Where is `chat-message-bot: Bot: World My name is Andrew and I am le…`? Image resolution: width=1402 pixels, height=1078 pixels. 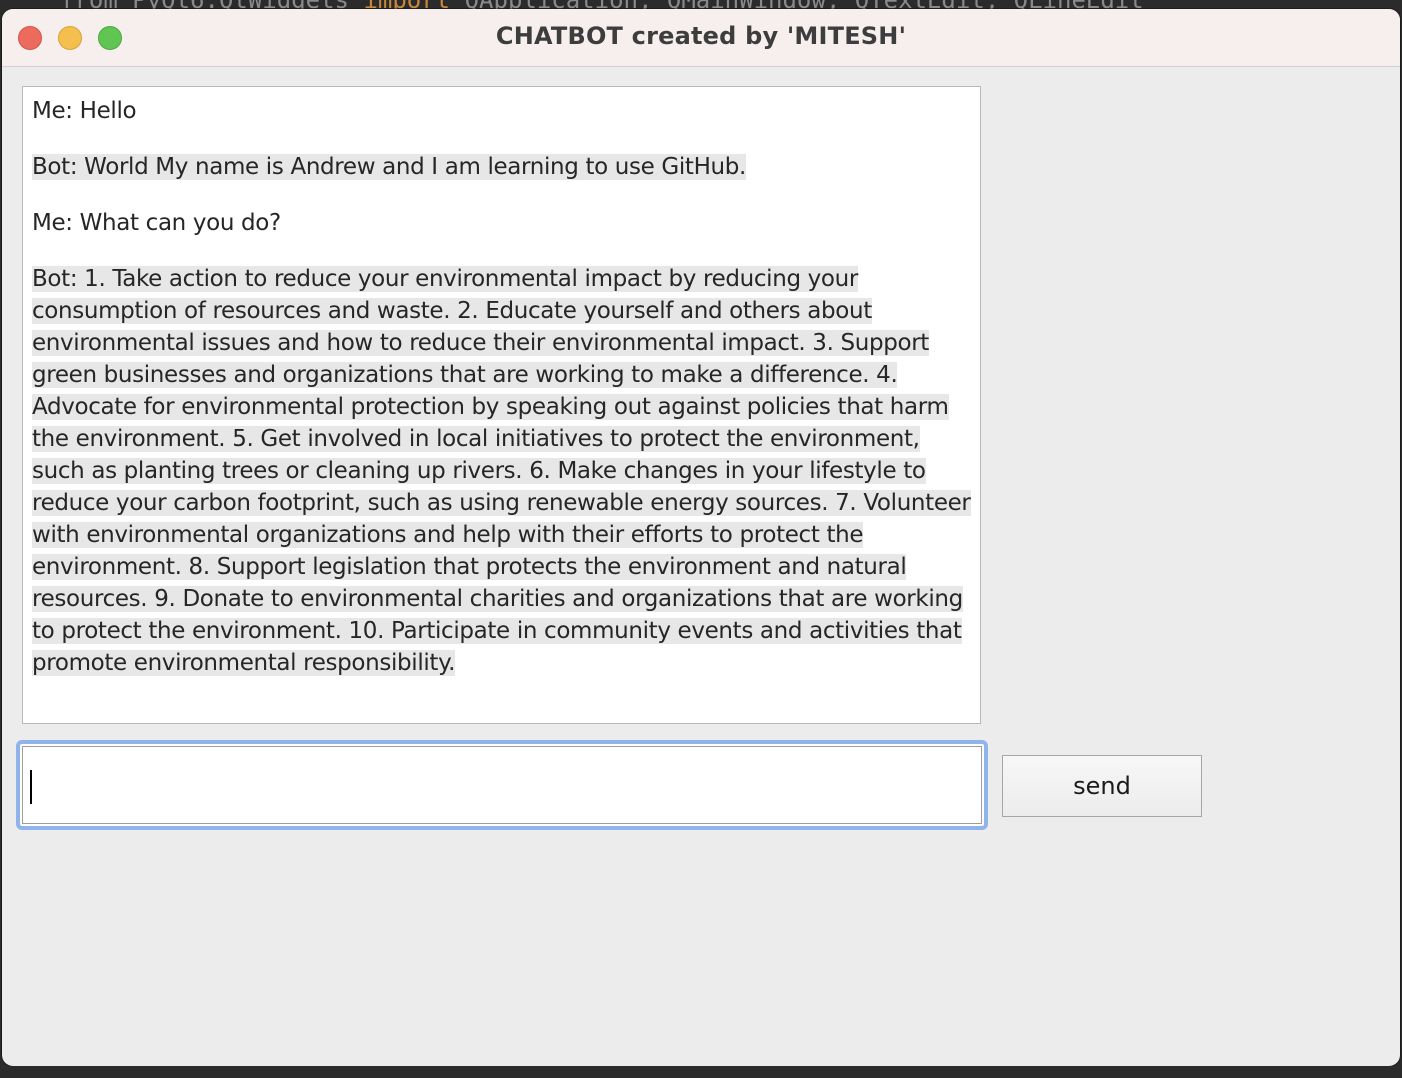
chat-message-bot: Bot: World My name is Andrew and I am le… is located at coordinates (503, 167).